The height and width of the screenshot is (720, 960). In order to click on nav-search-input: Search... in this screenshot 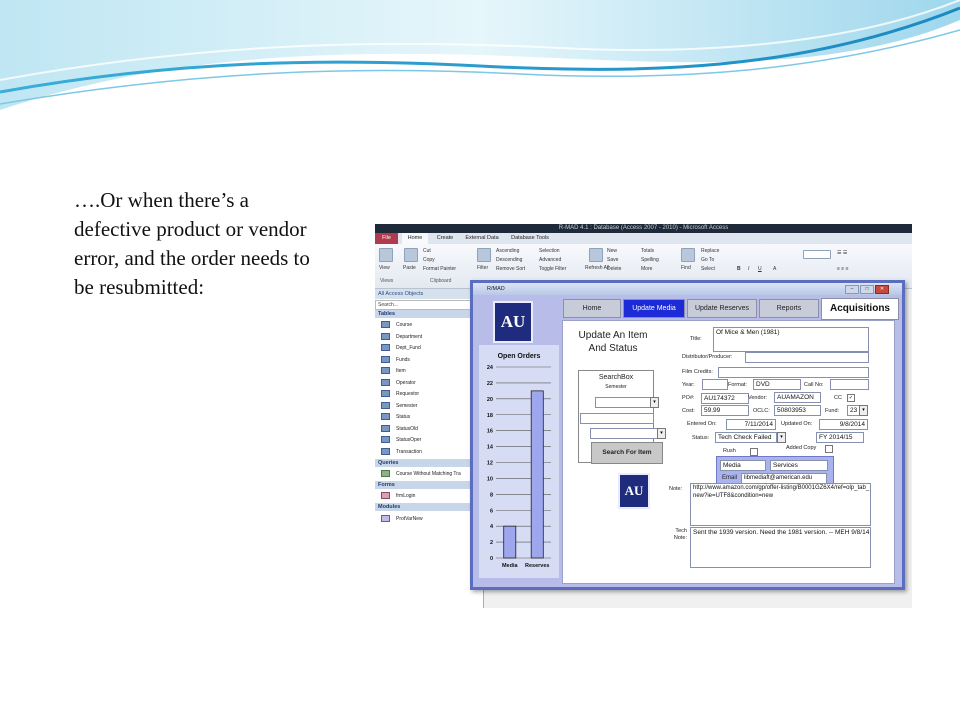, I will do `click(429, 305)`.